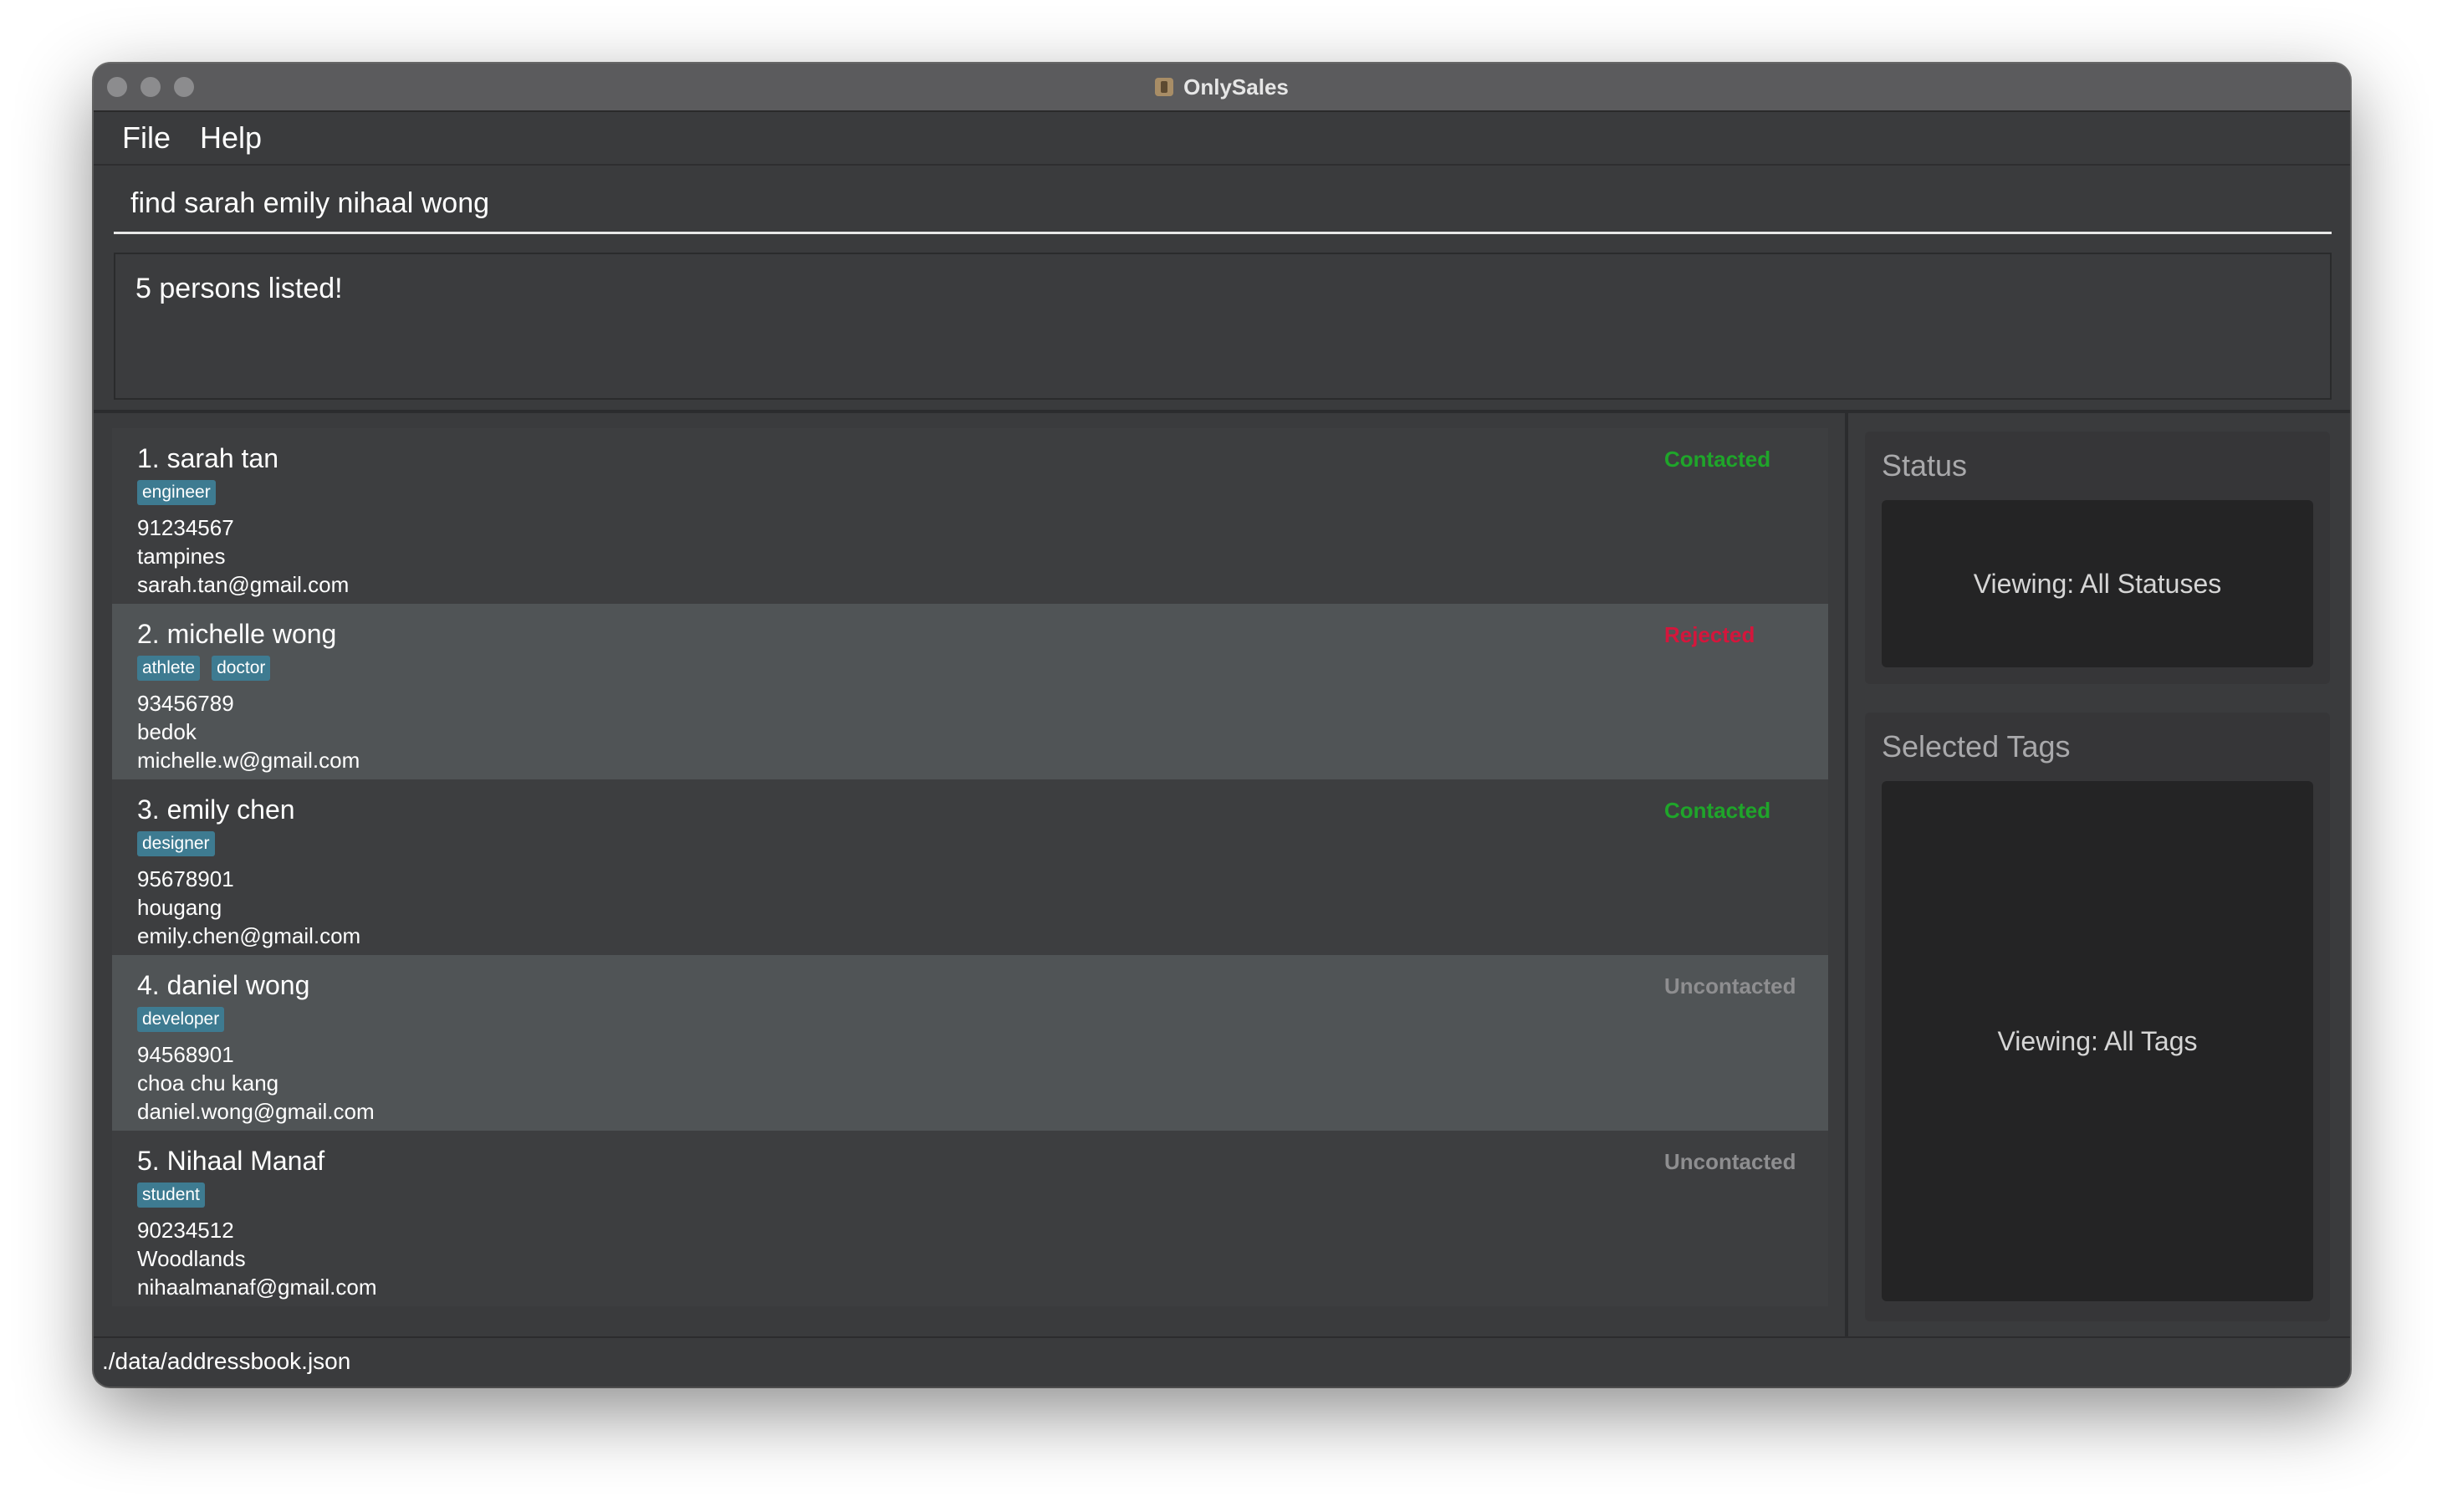 Image resolution: width=2442 pixels, height=1512 pixels. Describe the element at coordinates (1164, 87) in the screenshot. I see `app-icon` at that location.